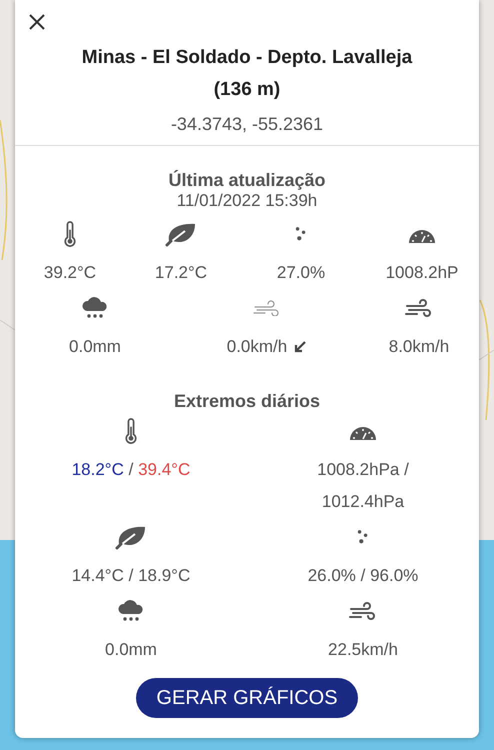  Describe the element at coordinates (267, 347) in the screenshot. I see `reading-value: 0.0km/h` at that location.